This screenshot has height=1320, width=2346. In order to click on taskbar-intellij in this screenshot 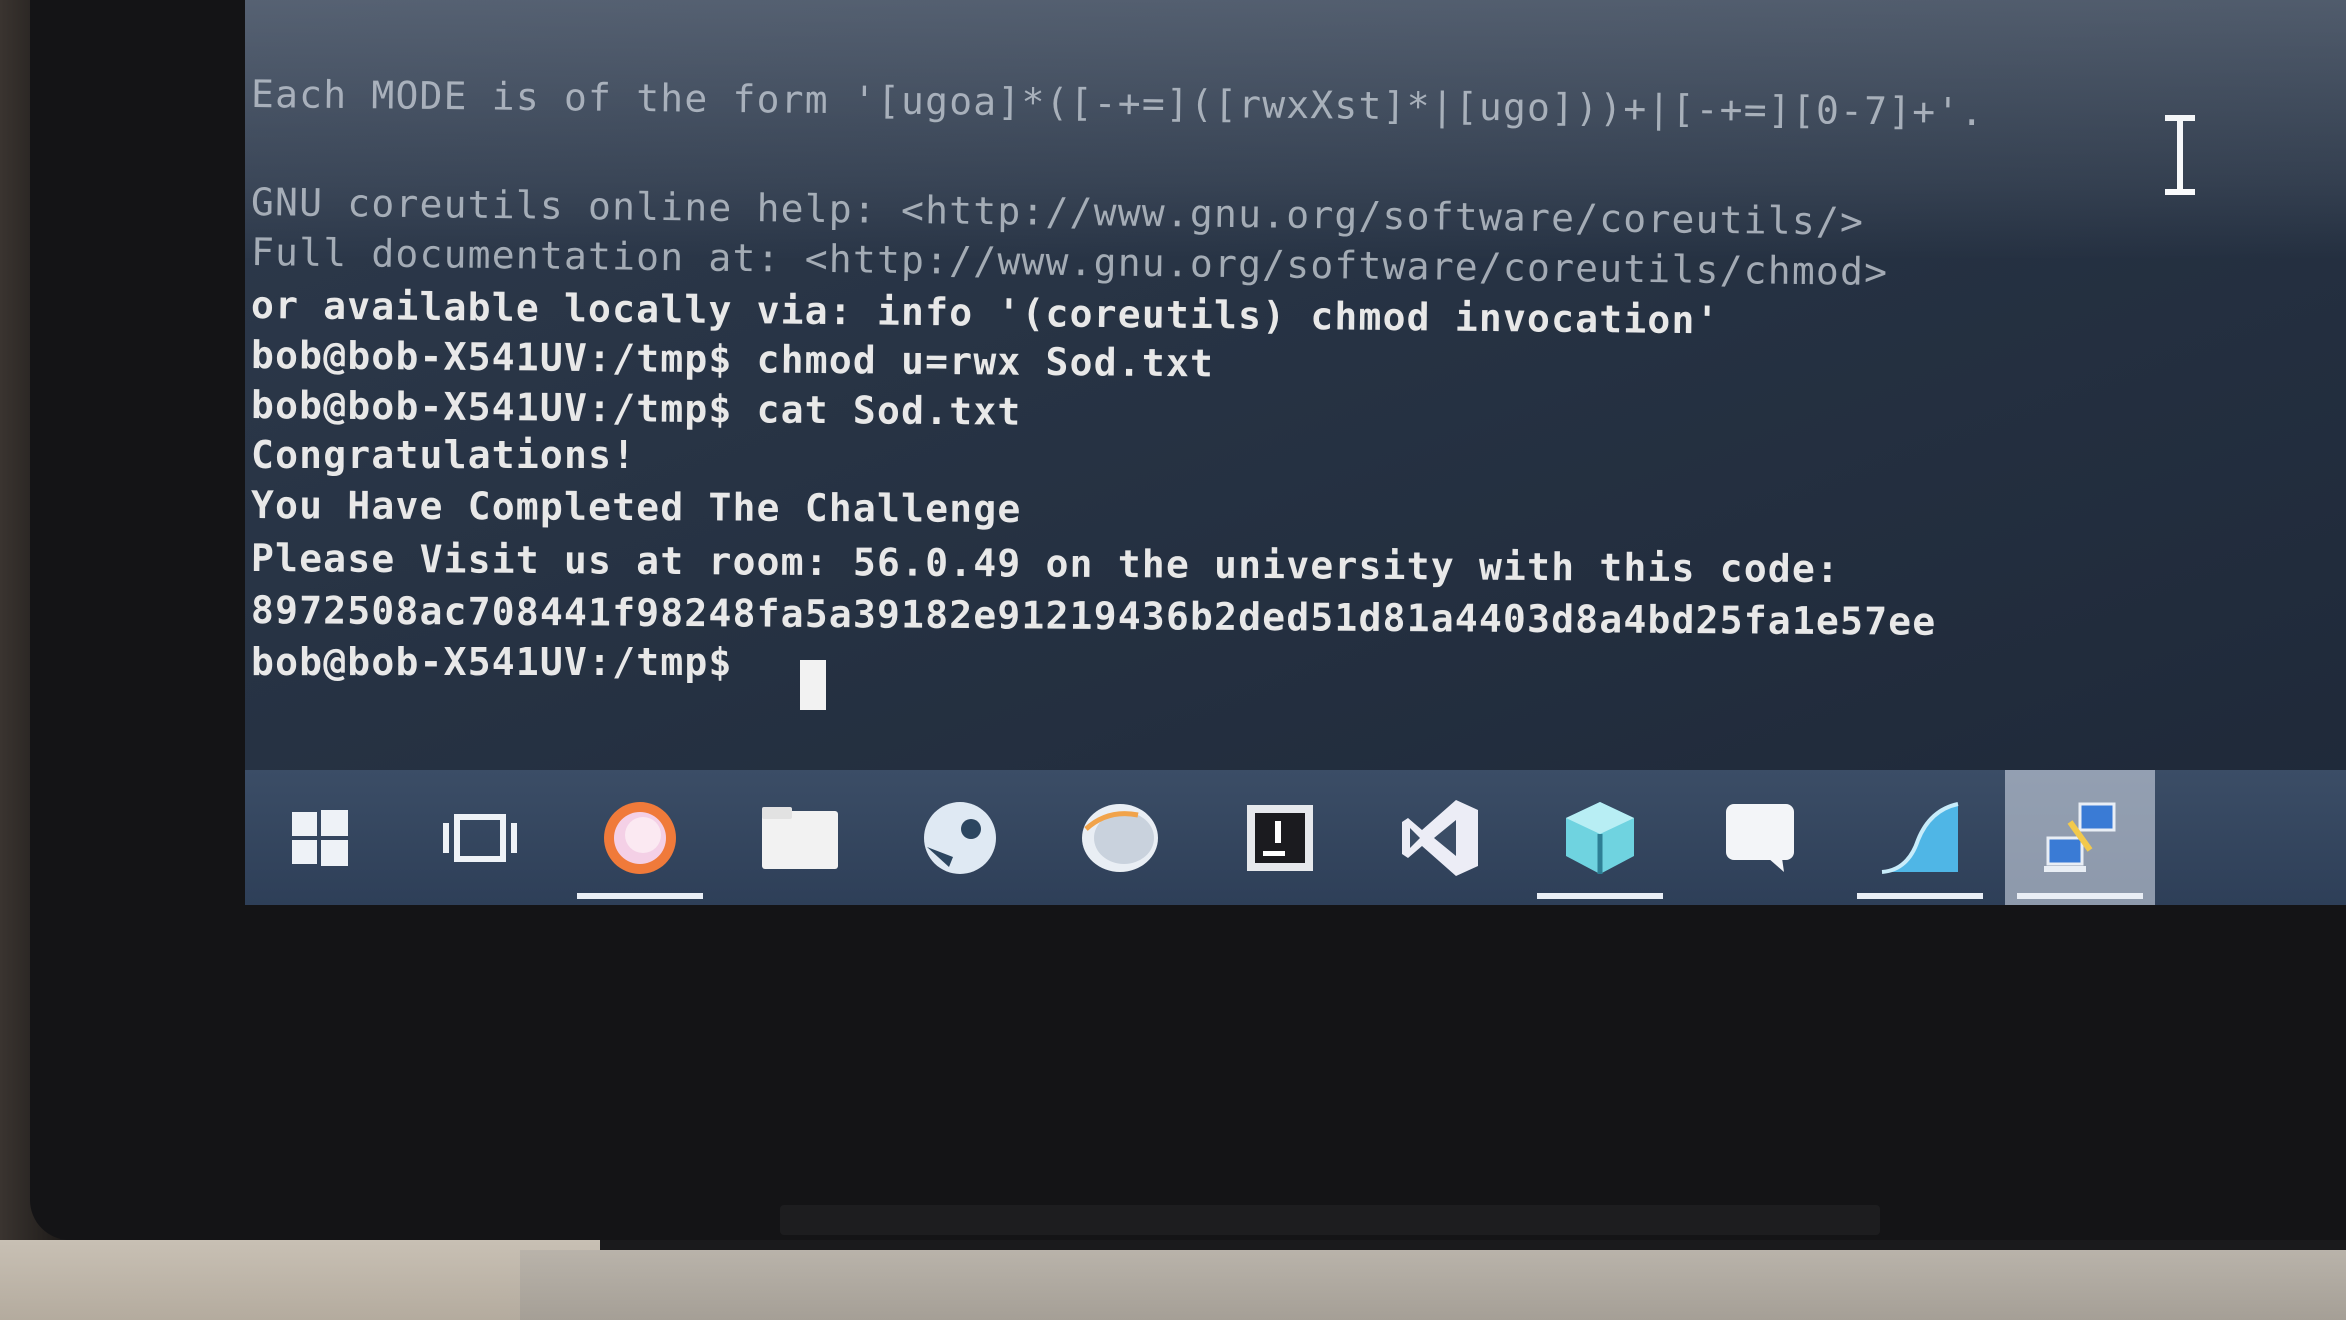, I will do `click(1280, 837)`.